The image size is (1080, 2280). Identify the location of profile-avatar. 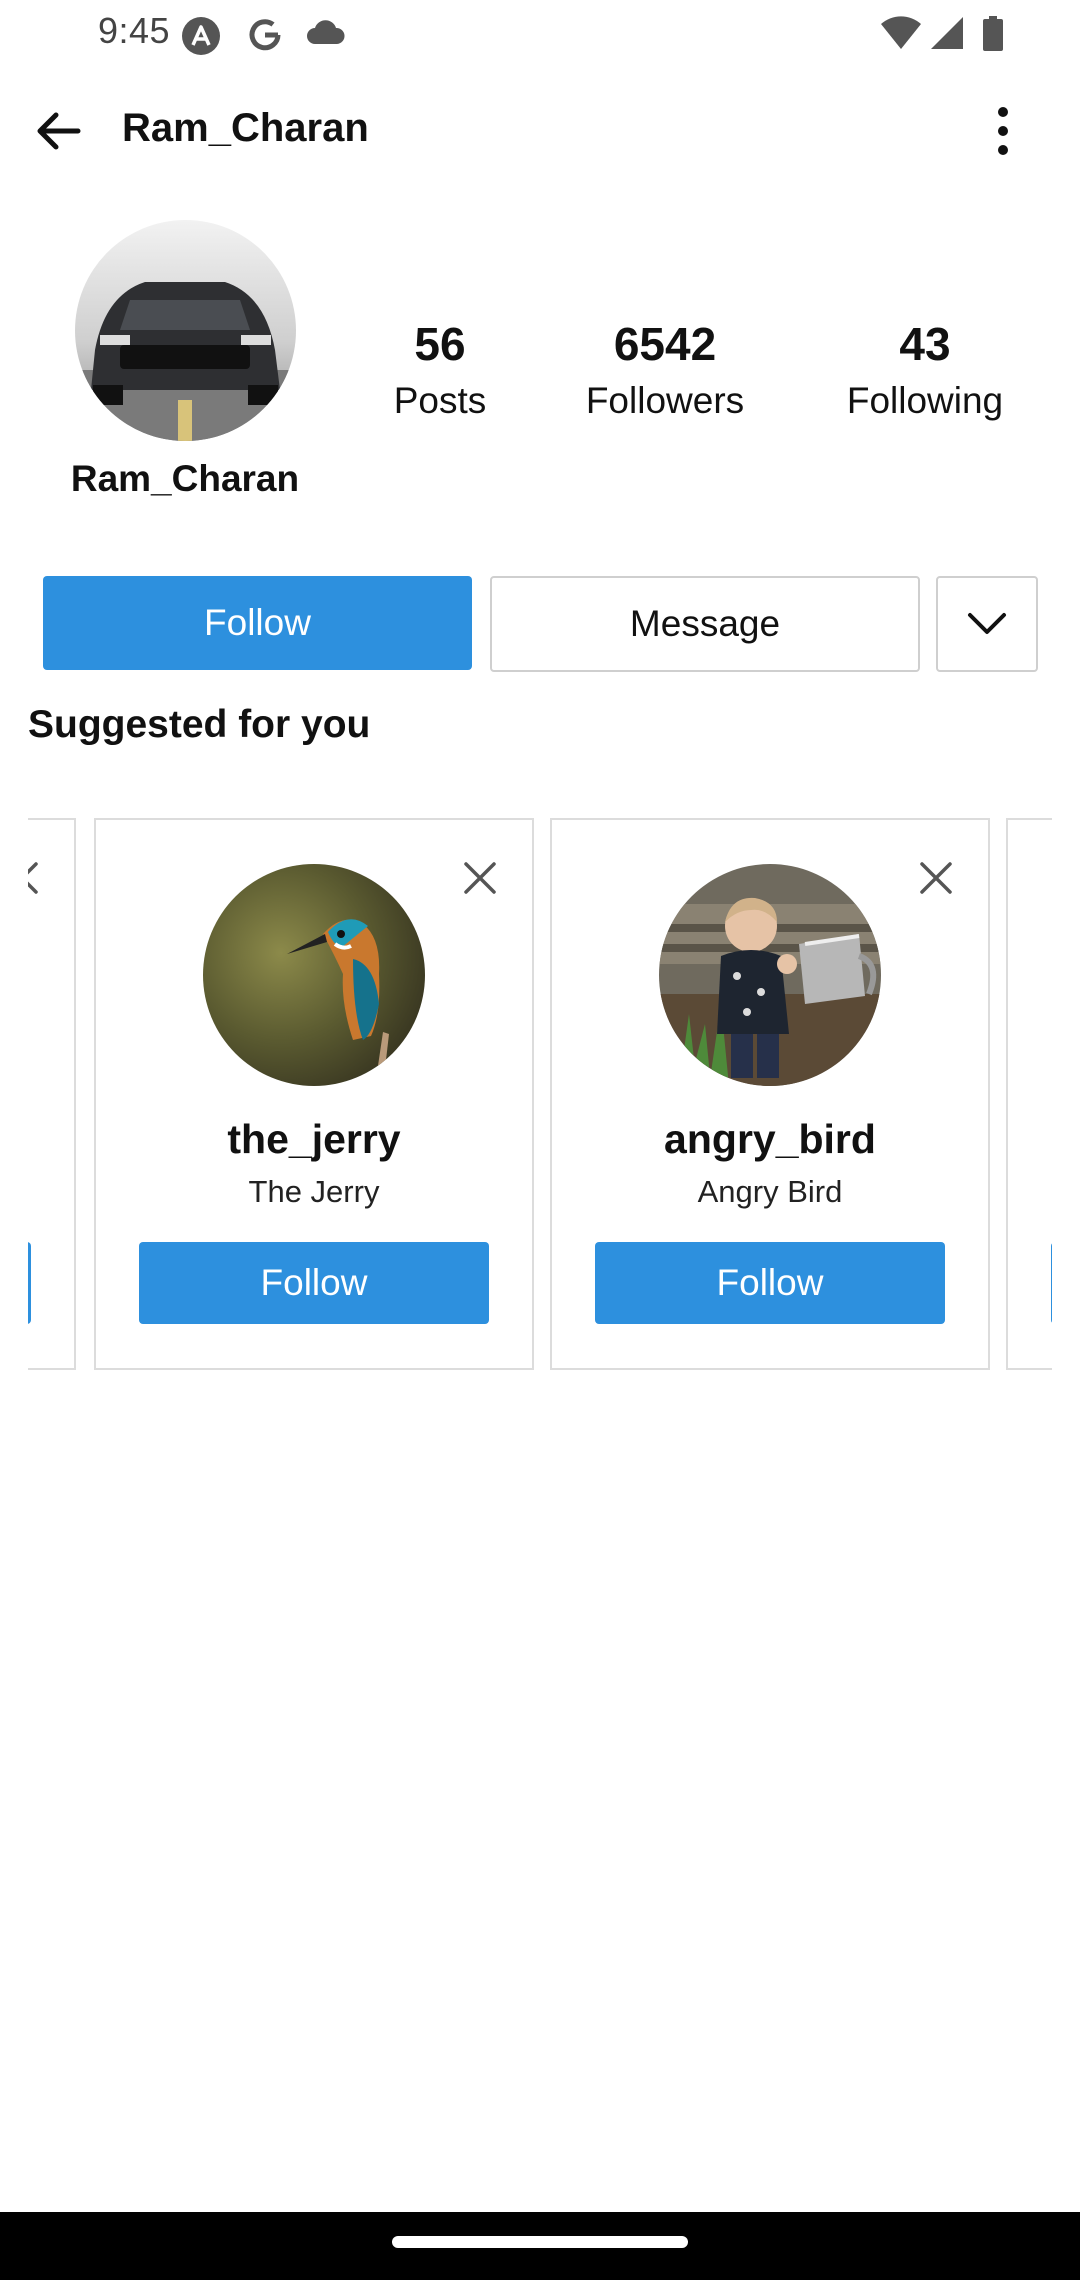
(185, 330).